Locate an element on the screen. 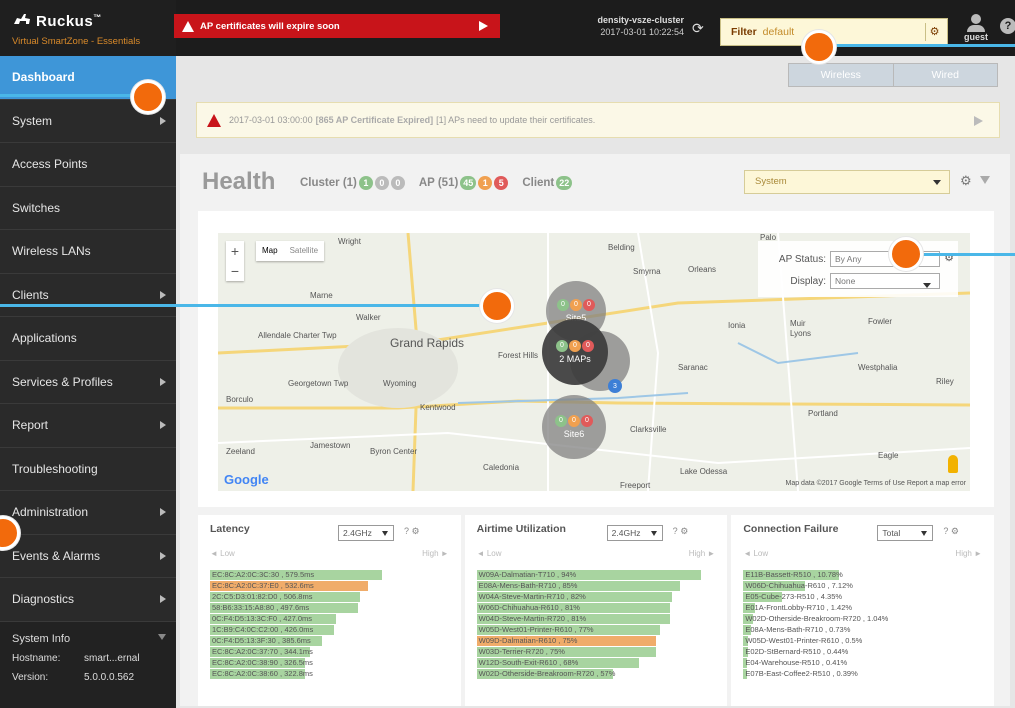 This screenshot has width=1015, height=708. filter-gear-icon: ⚙ is located at coordinates (934, 32).